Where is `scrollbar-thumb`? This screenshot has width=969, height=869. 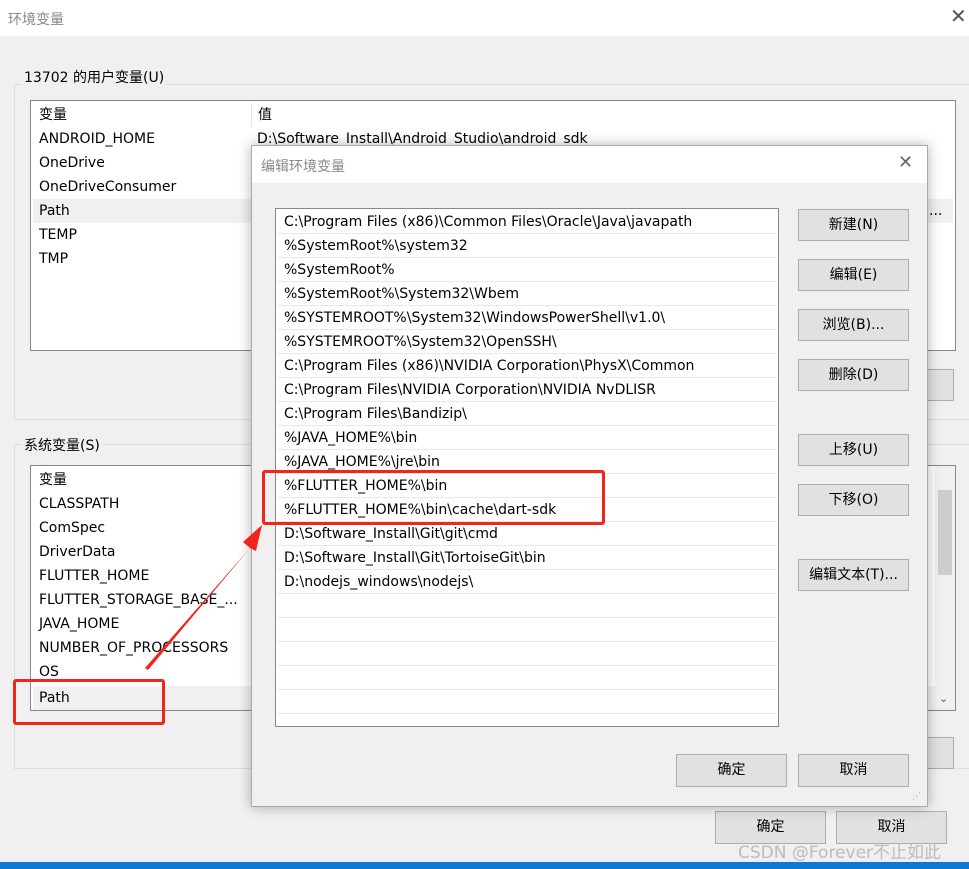
scrollbar-thumb is located at coordinates (945, 532).